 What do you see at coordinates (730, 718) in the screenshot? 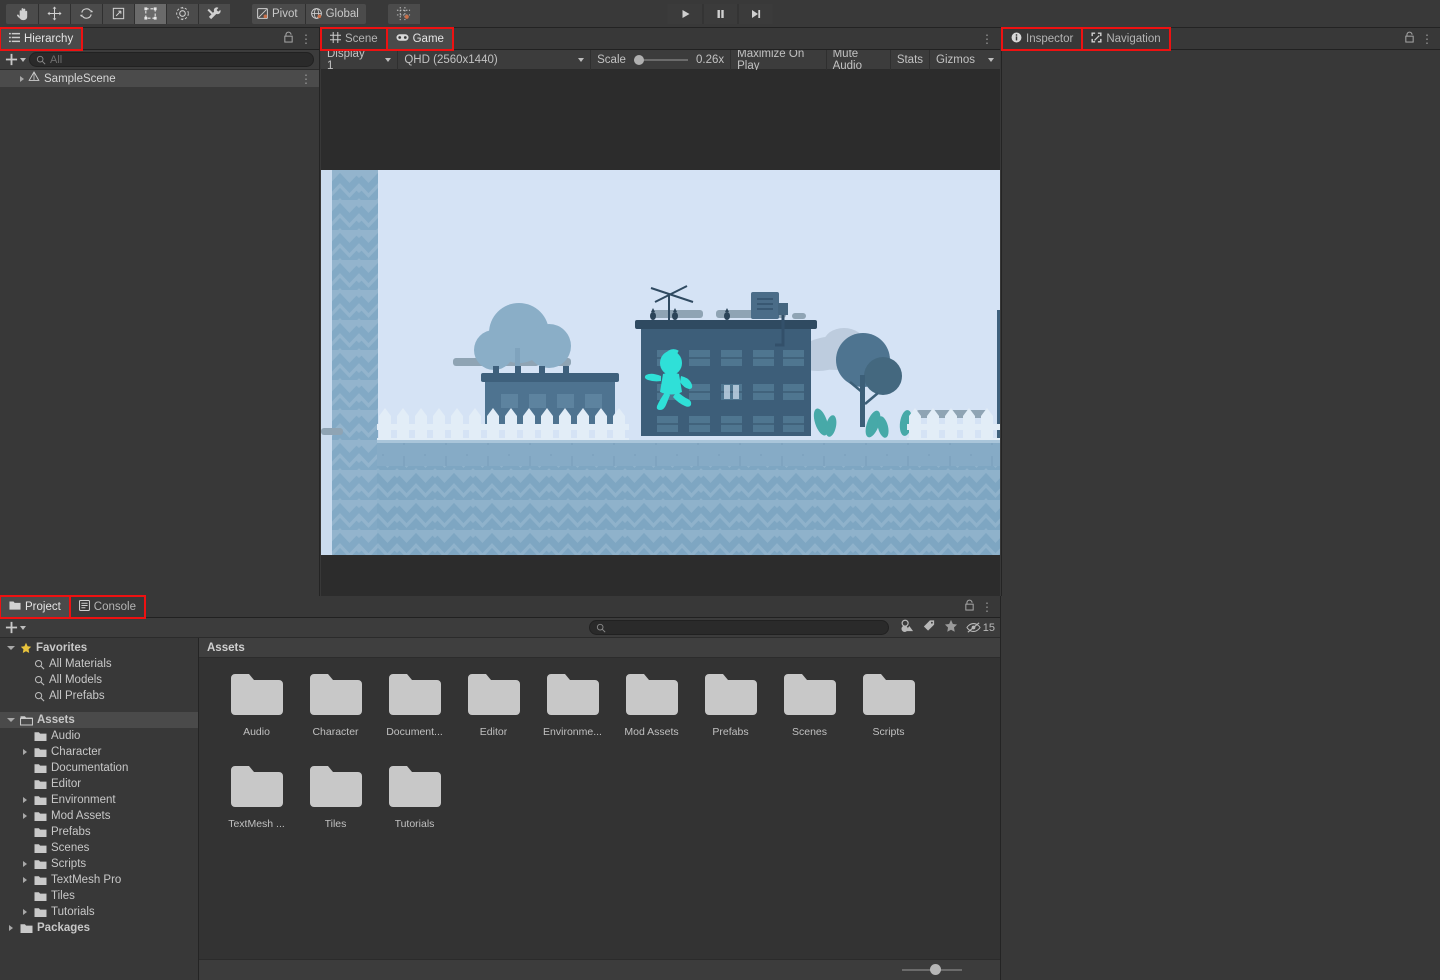
I see `asset-item: Prefabs` at bounding box center [730, 718].